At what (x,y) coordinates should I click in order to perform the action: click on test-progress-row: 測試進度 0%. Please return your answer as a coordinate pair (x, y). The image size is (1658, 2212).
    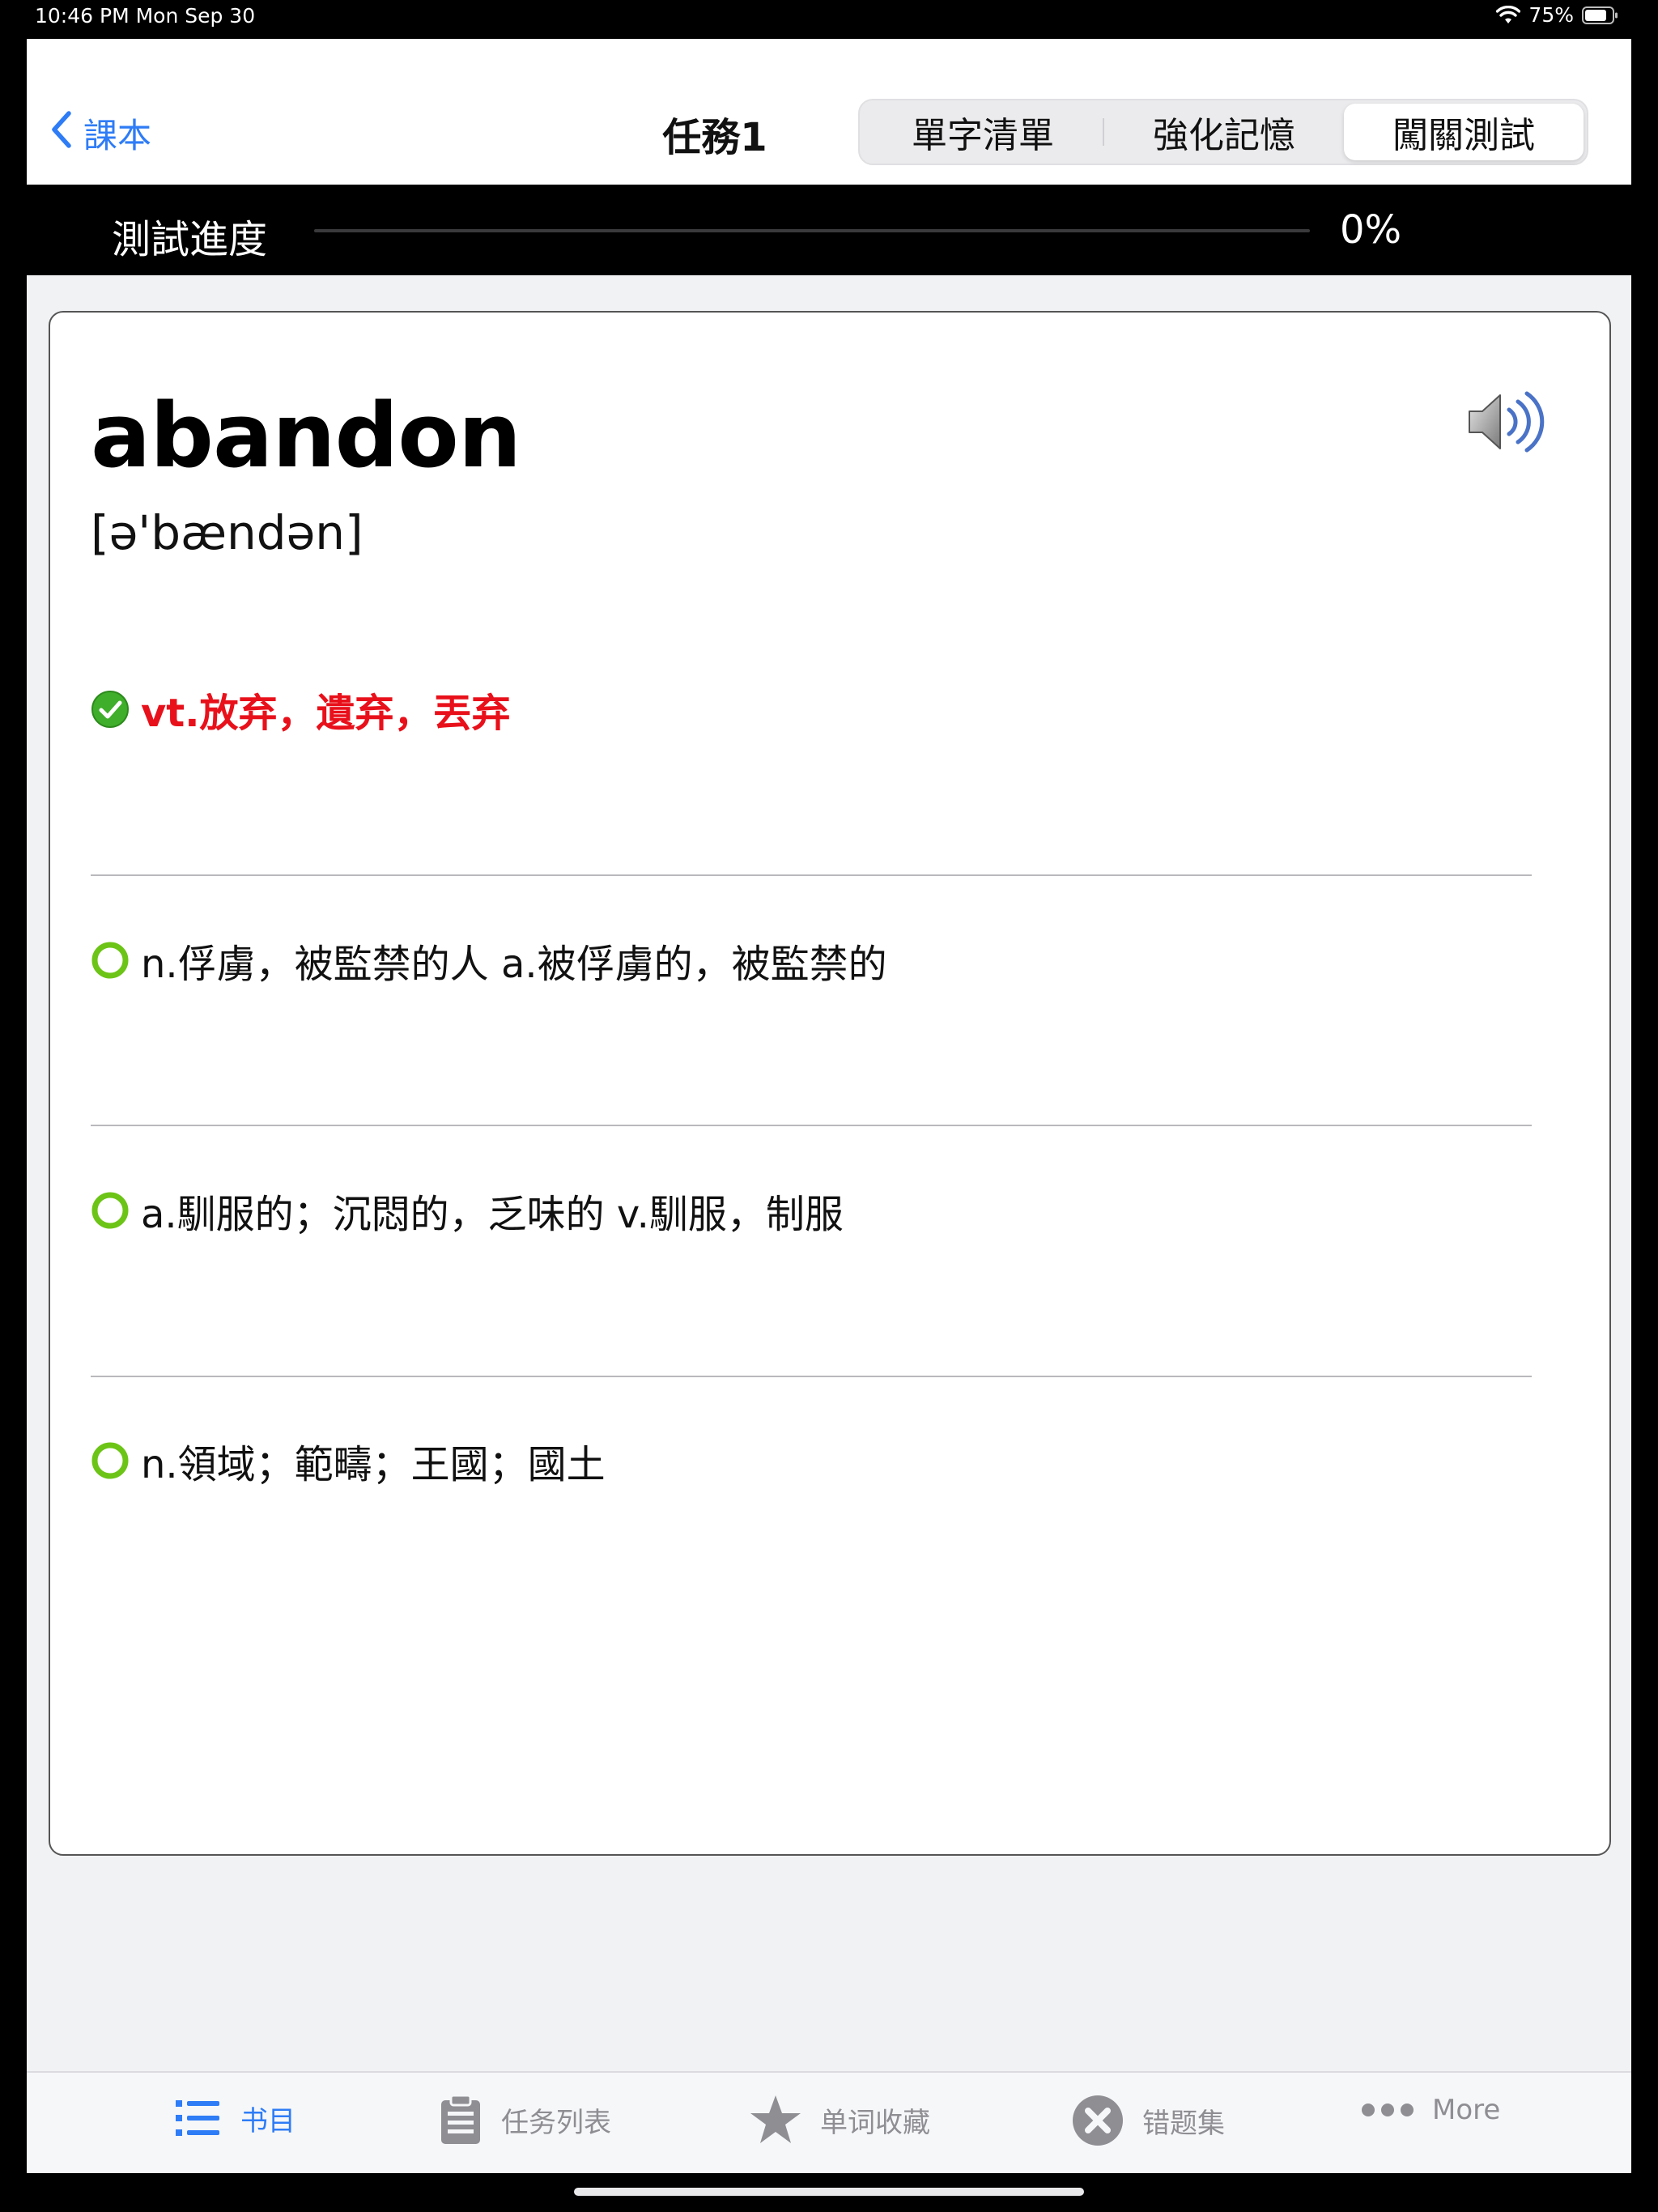
    Looking at the image, I should click on (829, 230).